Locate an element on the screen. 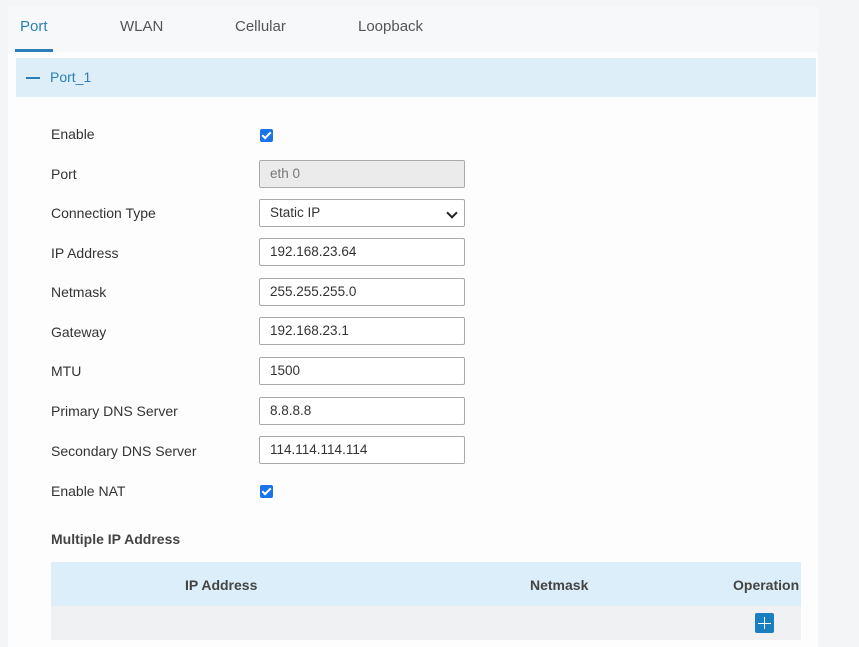 This screenshot has width=859, height=647. enable-nat-checkbox is located at coordinates (266, 491).